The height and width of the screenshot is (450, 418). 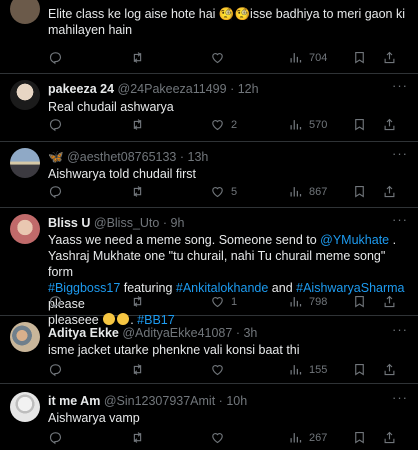 I want to click on views-button: 155, so click(x=307, y=369).